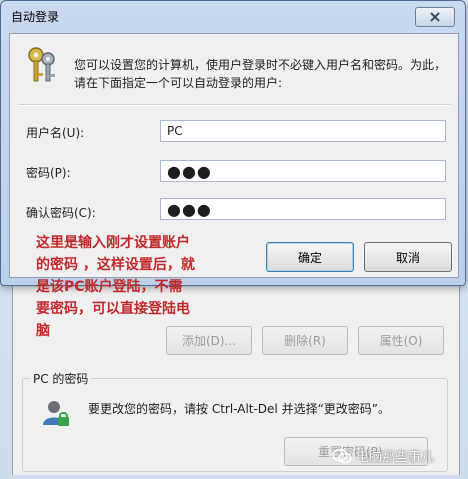  Describe the element at coordinates (234, 105) in the screenshot. I see `divider` at that location.